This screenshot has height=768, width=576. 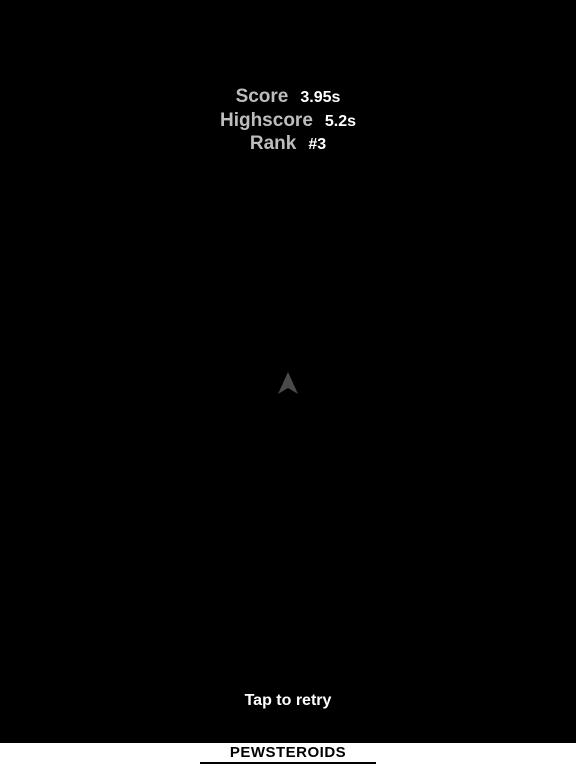 I want to click on highscore-label: Highscore, so click(x=266, y=120).